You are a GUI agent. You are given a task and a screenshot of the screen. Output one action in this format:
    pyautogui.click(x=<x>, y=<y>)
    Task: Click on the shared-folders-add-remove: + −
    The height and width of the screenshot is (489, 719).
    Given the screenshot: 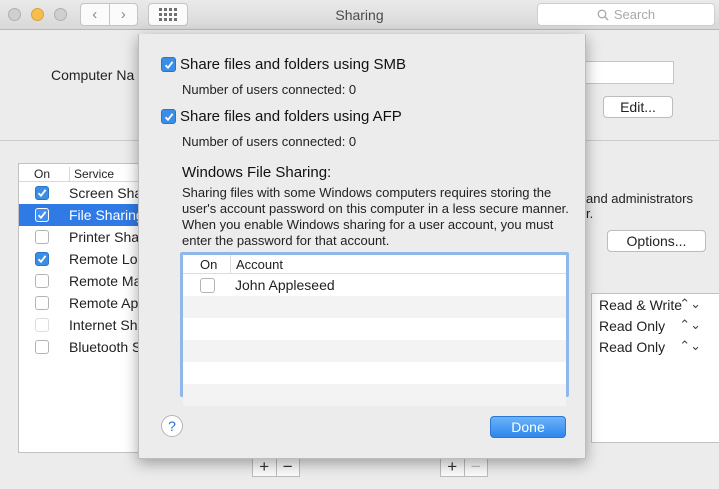 What is the action you would take?
    pyautogui.click(x=276, y=466)
    